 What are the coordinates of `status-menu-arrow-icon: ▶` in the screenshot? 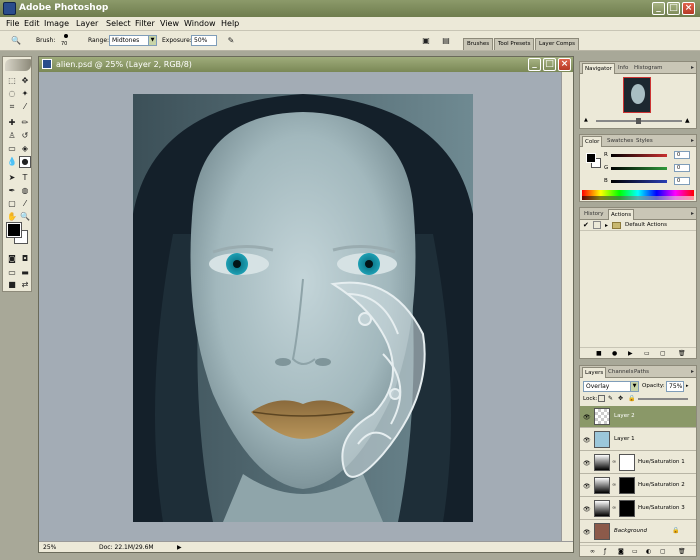 It's located at (179, 547).